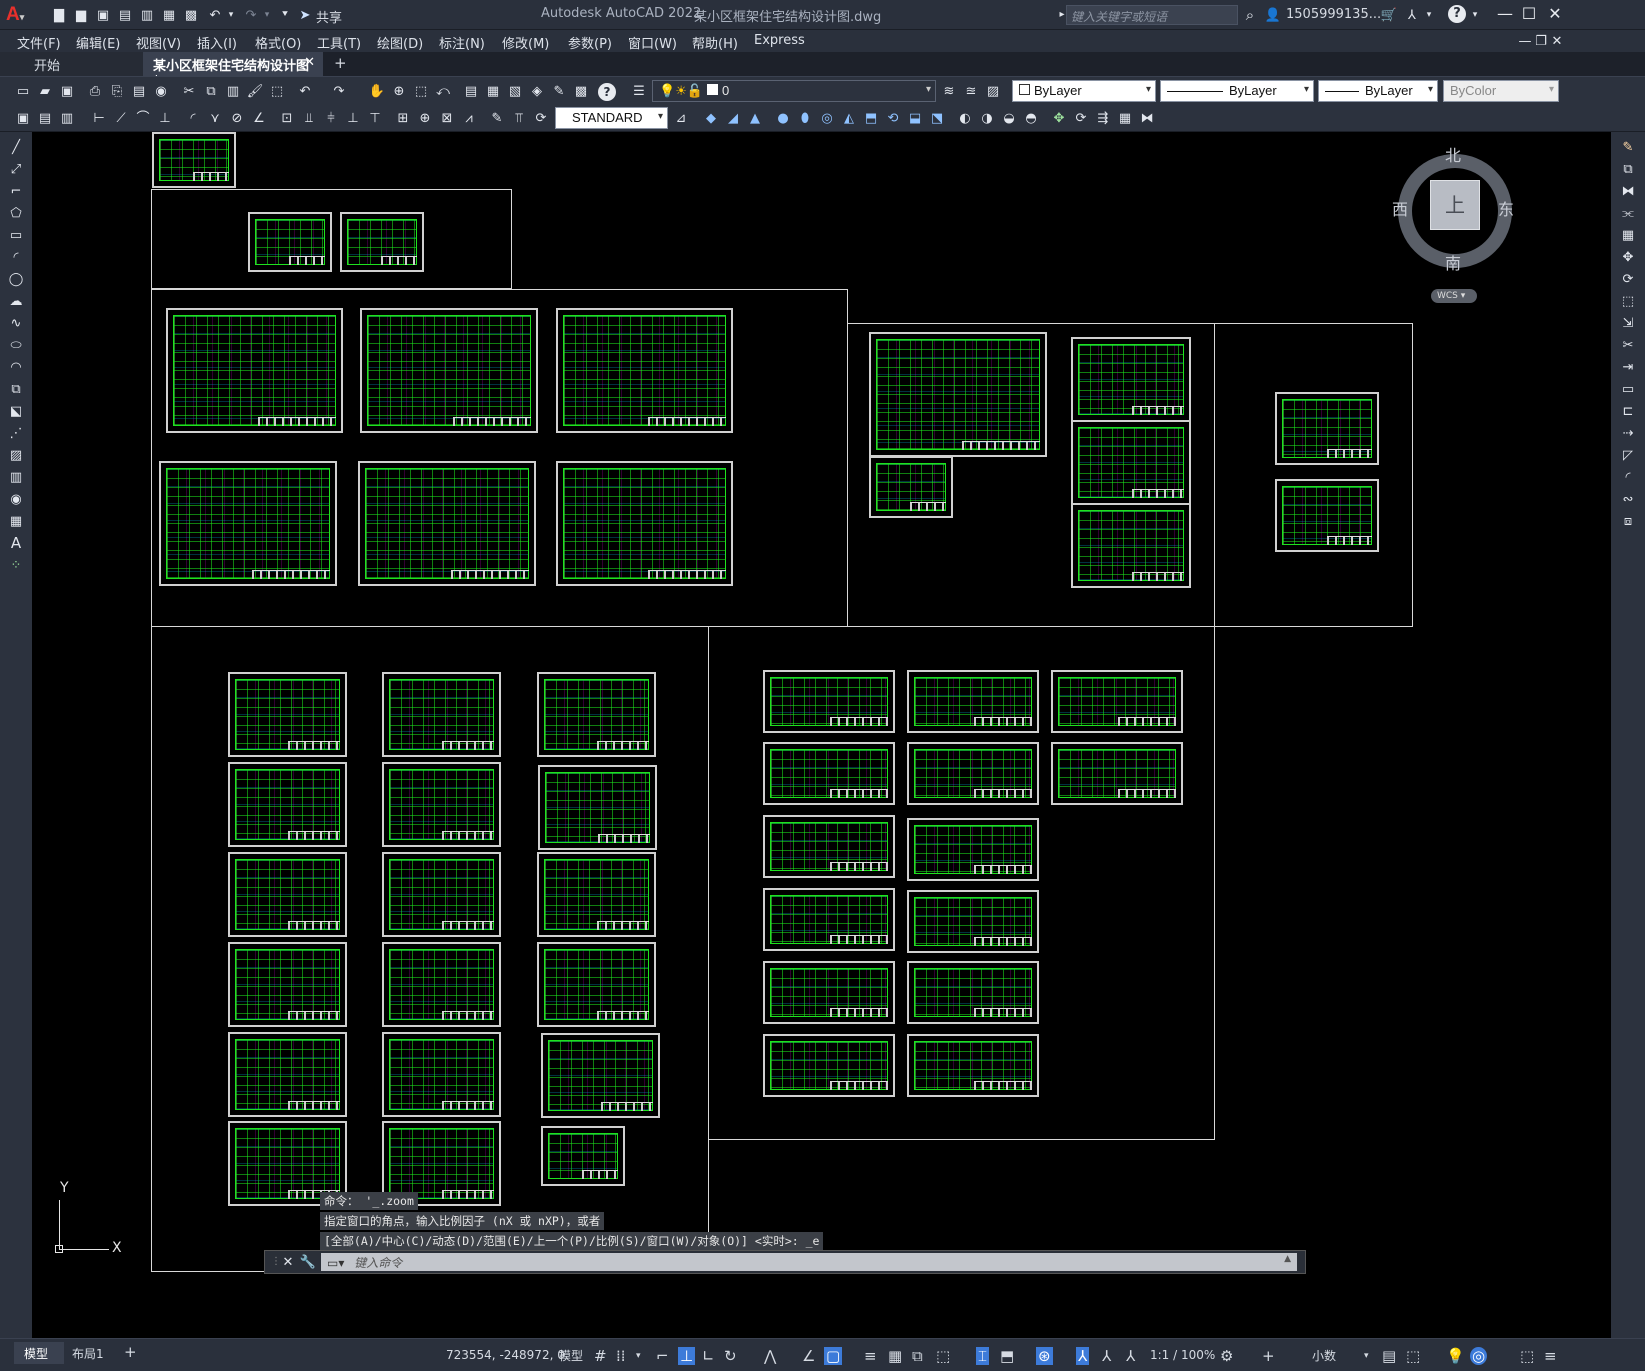 The width and height of the screenshot is (1645, 1371). I want to click on rectangle-icon: ▭, so click(16, 235).